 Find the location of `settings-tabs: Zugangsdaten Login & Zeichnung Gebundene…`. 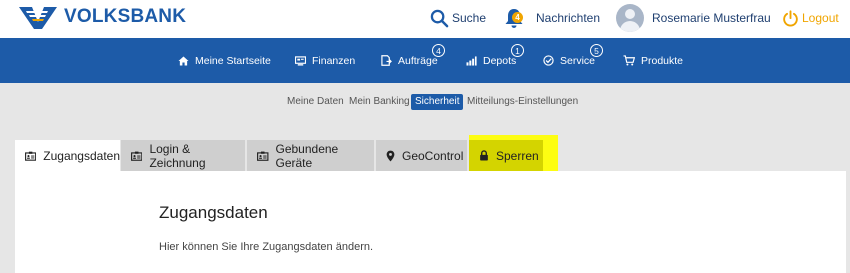

settings-tabs: Zugangsdaten Login & Zeichnung Gebundene… is located at coordinates (425, 155).